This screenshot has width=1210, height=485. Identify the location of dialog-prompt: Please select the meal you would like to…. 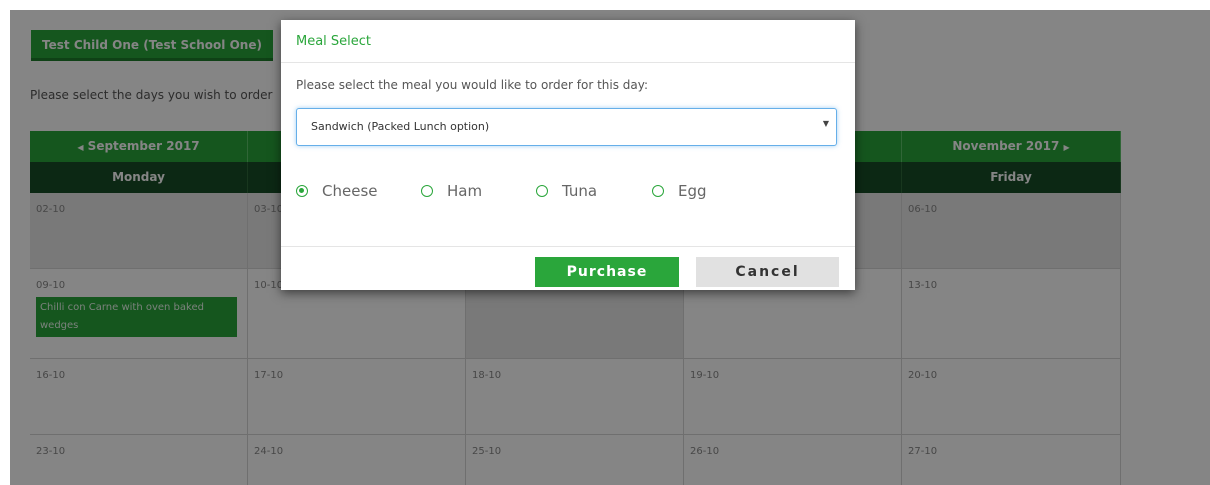
(472, 85).